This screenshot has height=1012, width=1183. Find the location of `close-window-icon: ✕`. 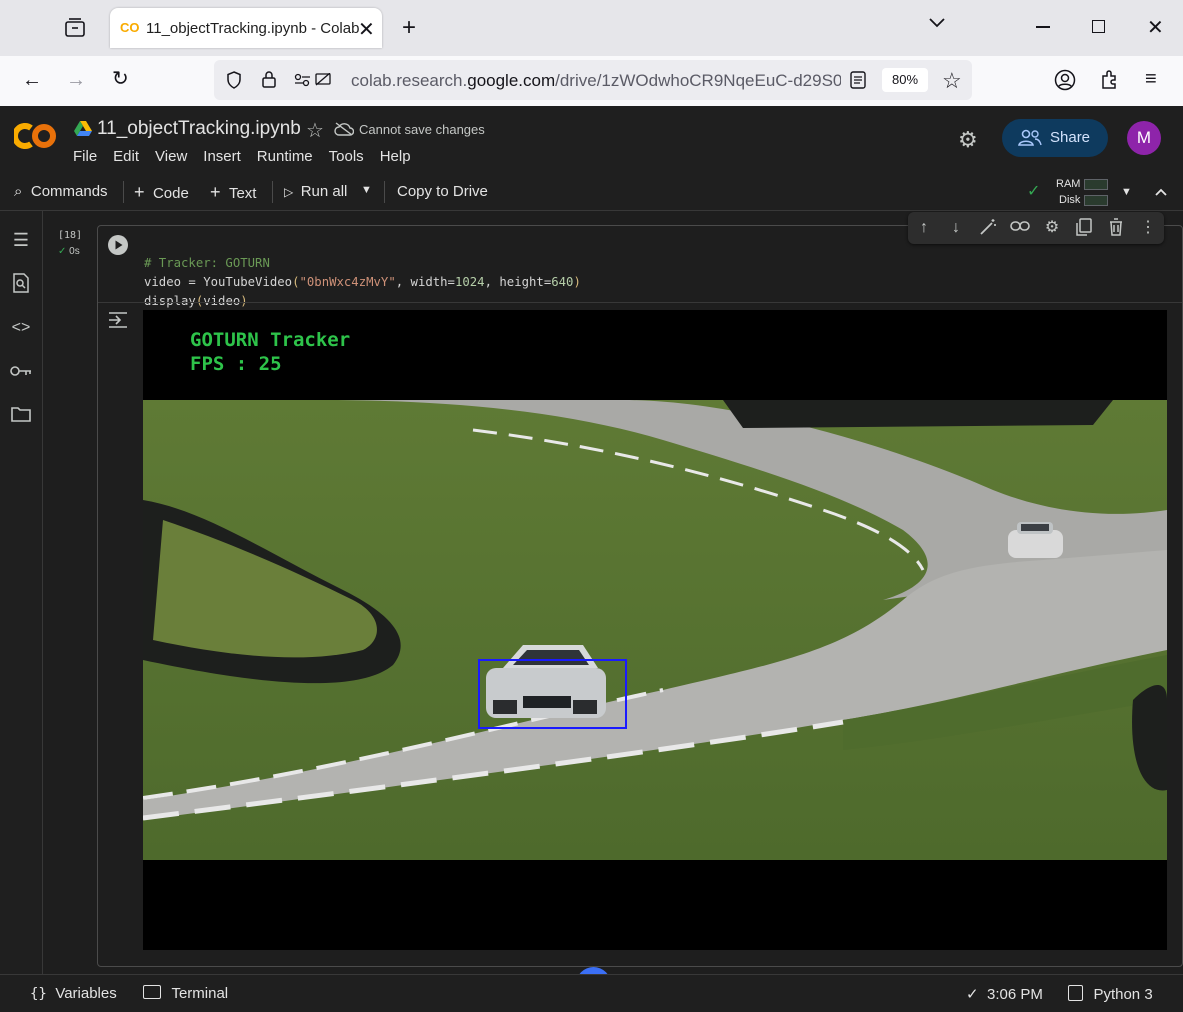

close-window-icon: ✕ is located at coordinates (1155, 27).